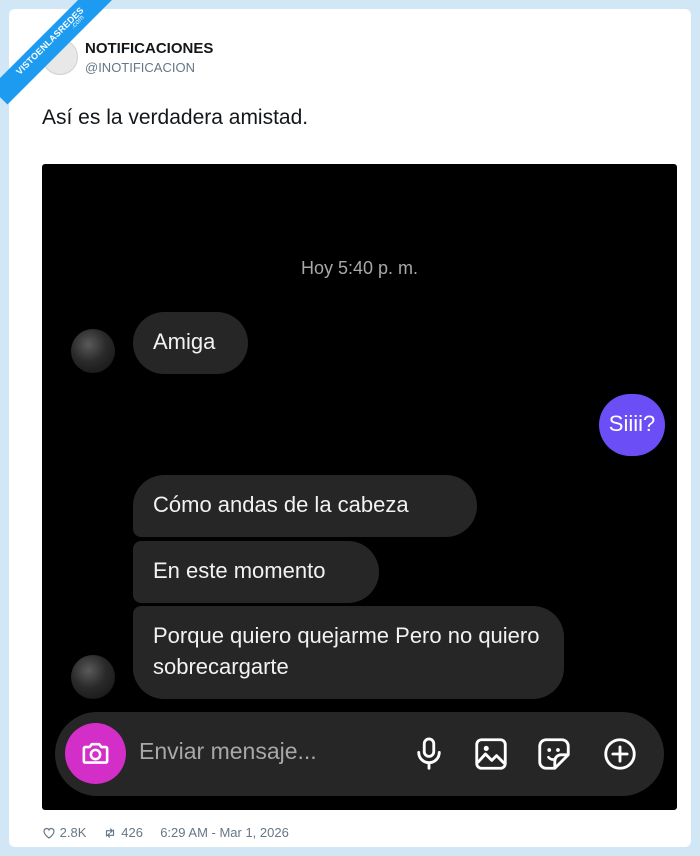 The height and width of the screenshot is (856, 700). I want to click on message-bubble: En este momento, so click(256, 572).